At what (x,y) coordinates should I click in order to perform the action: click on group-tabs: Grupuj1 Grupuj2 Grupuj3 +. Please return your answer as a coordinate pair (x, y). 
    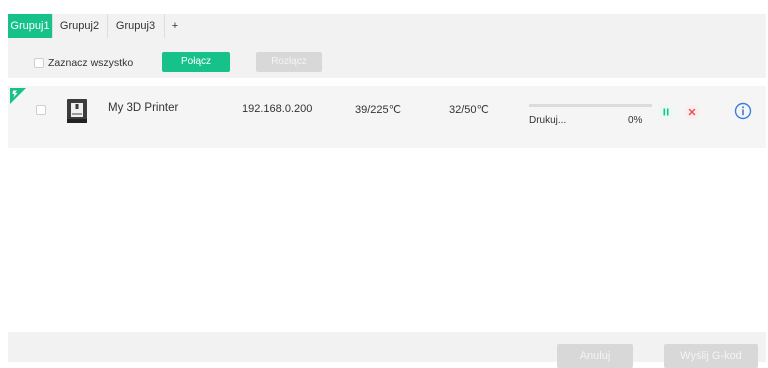
    Looking at the image, I should click on (387, 26).